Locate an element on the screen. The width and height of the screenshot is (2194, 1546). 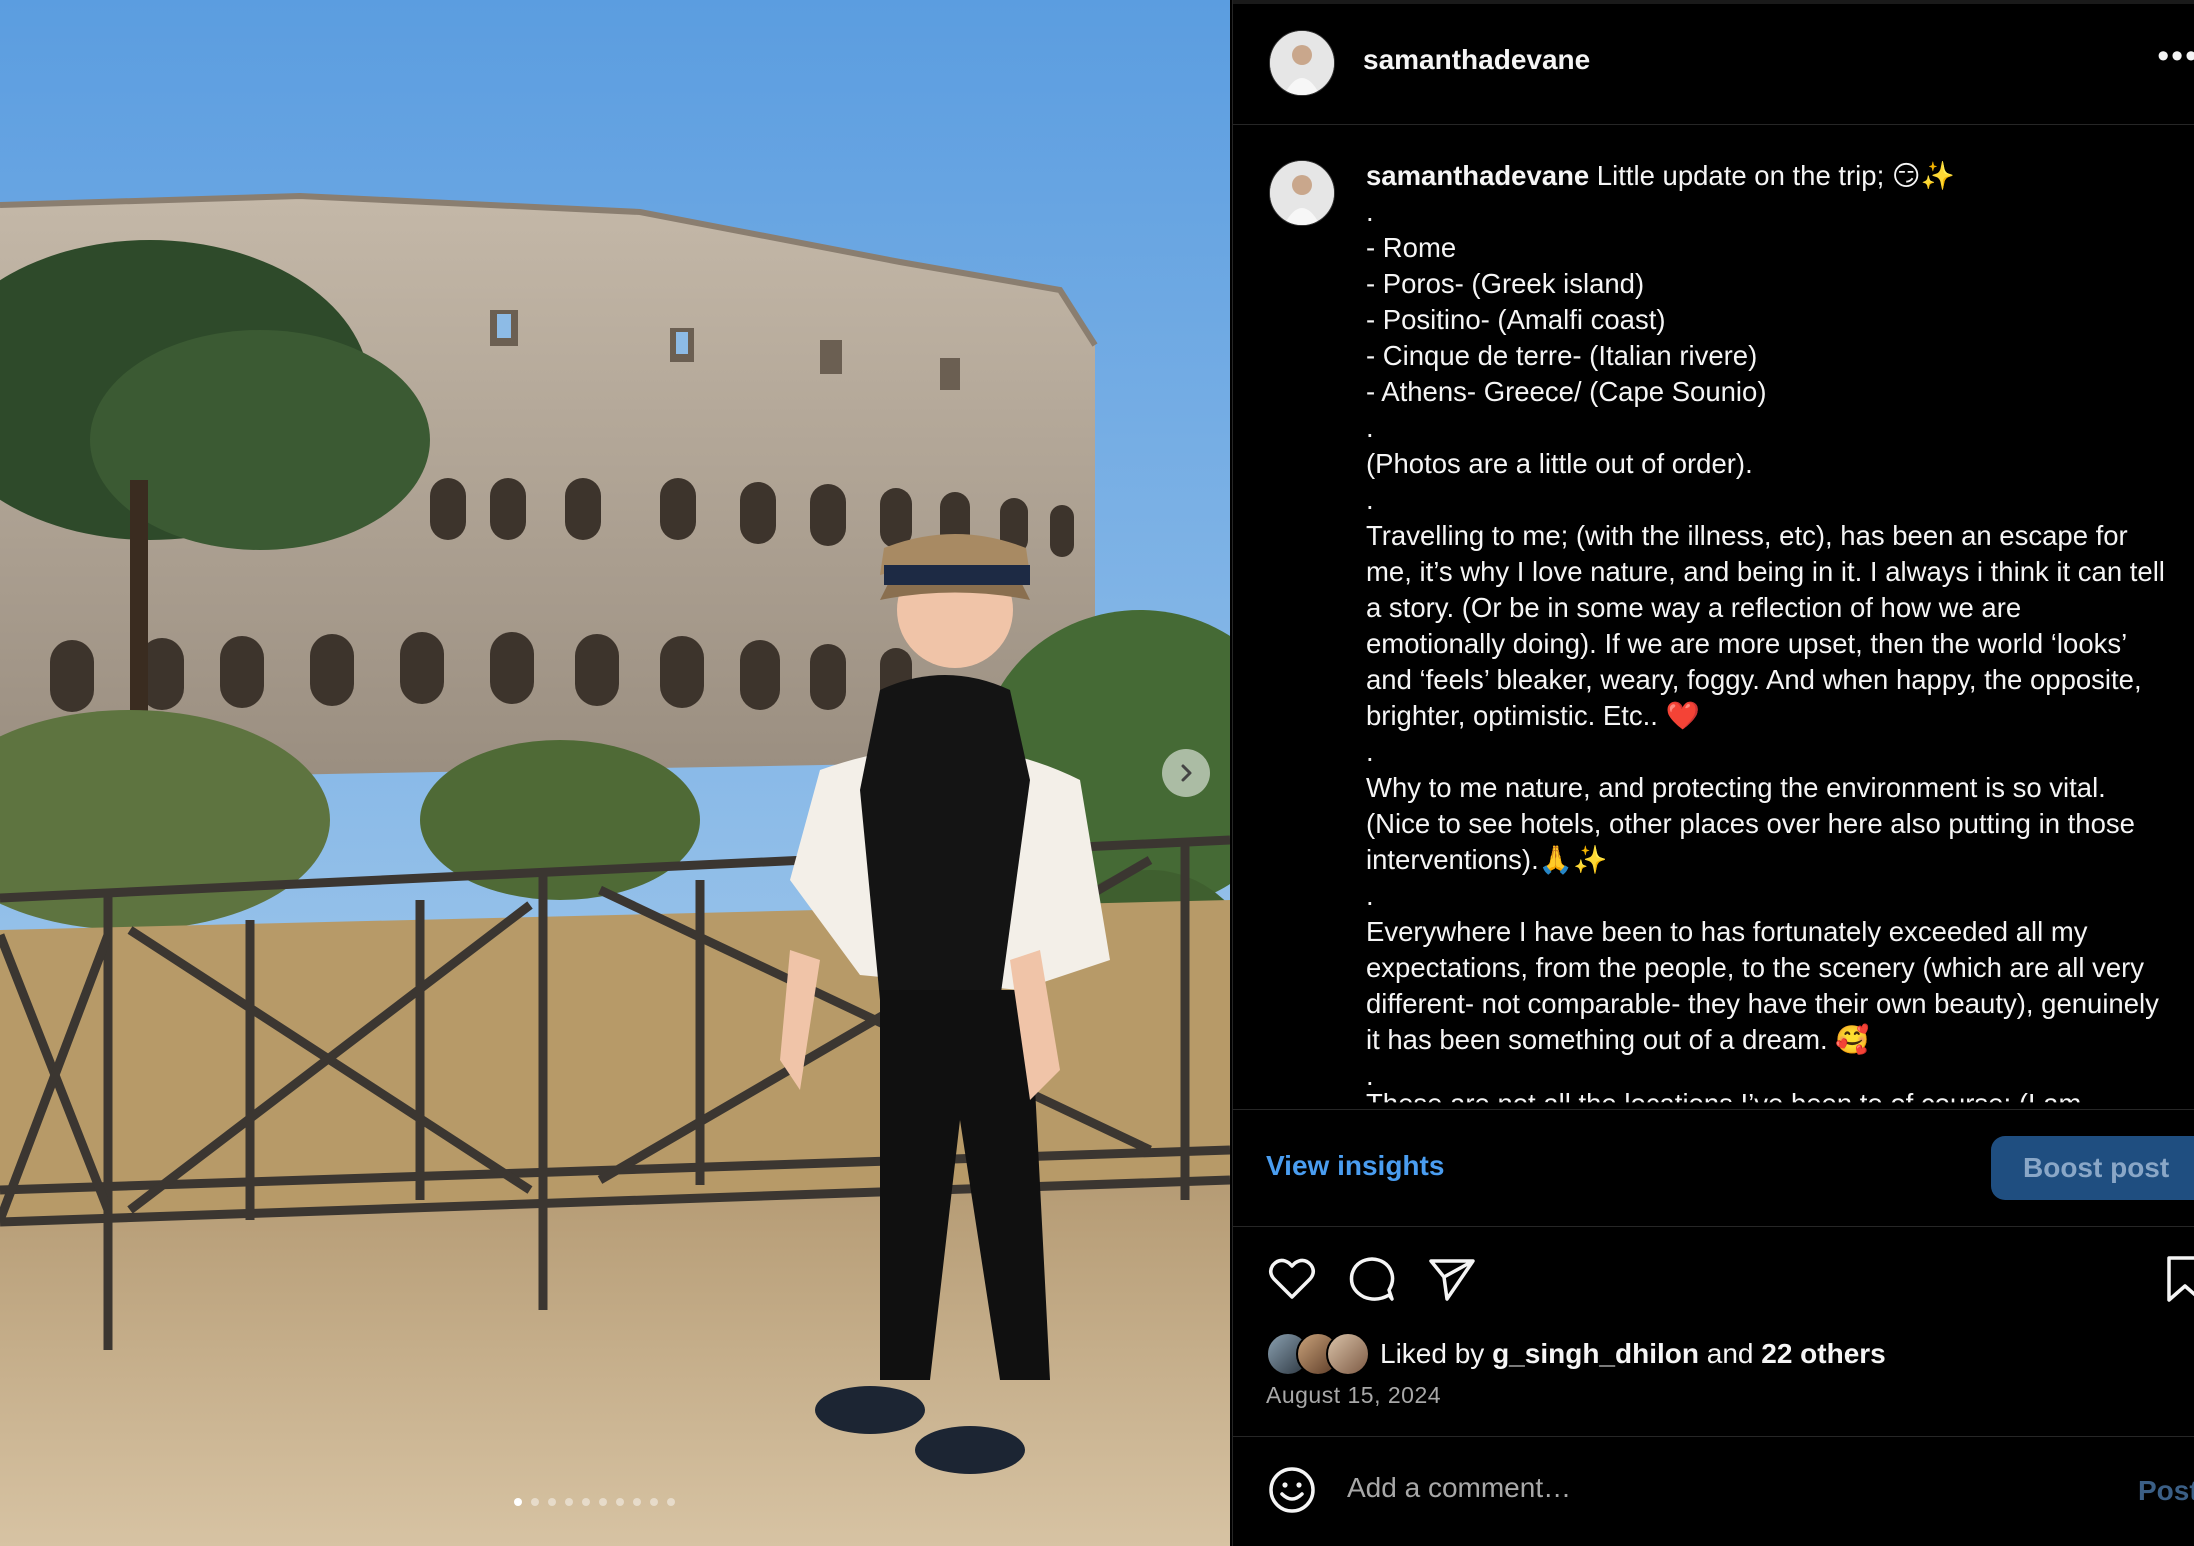
save-button is located at coordinates (2177, 1279).